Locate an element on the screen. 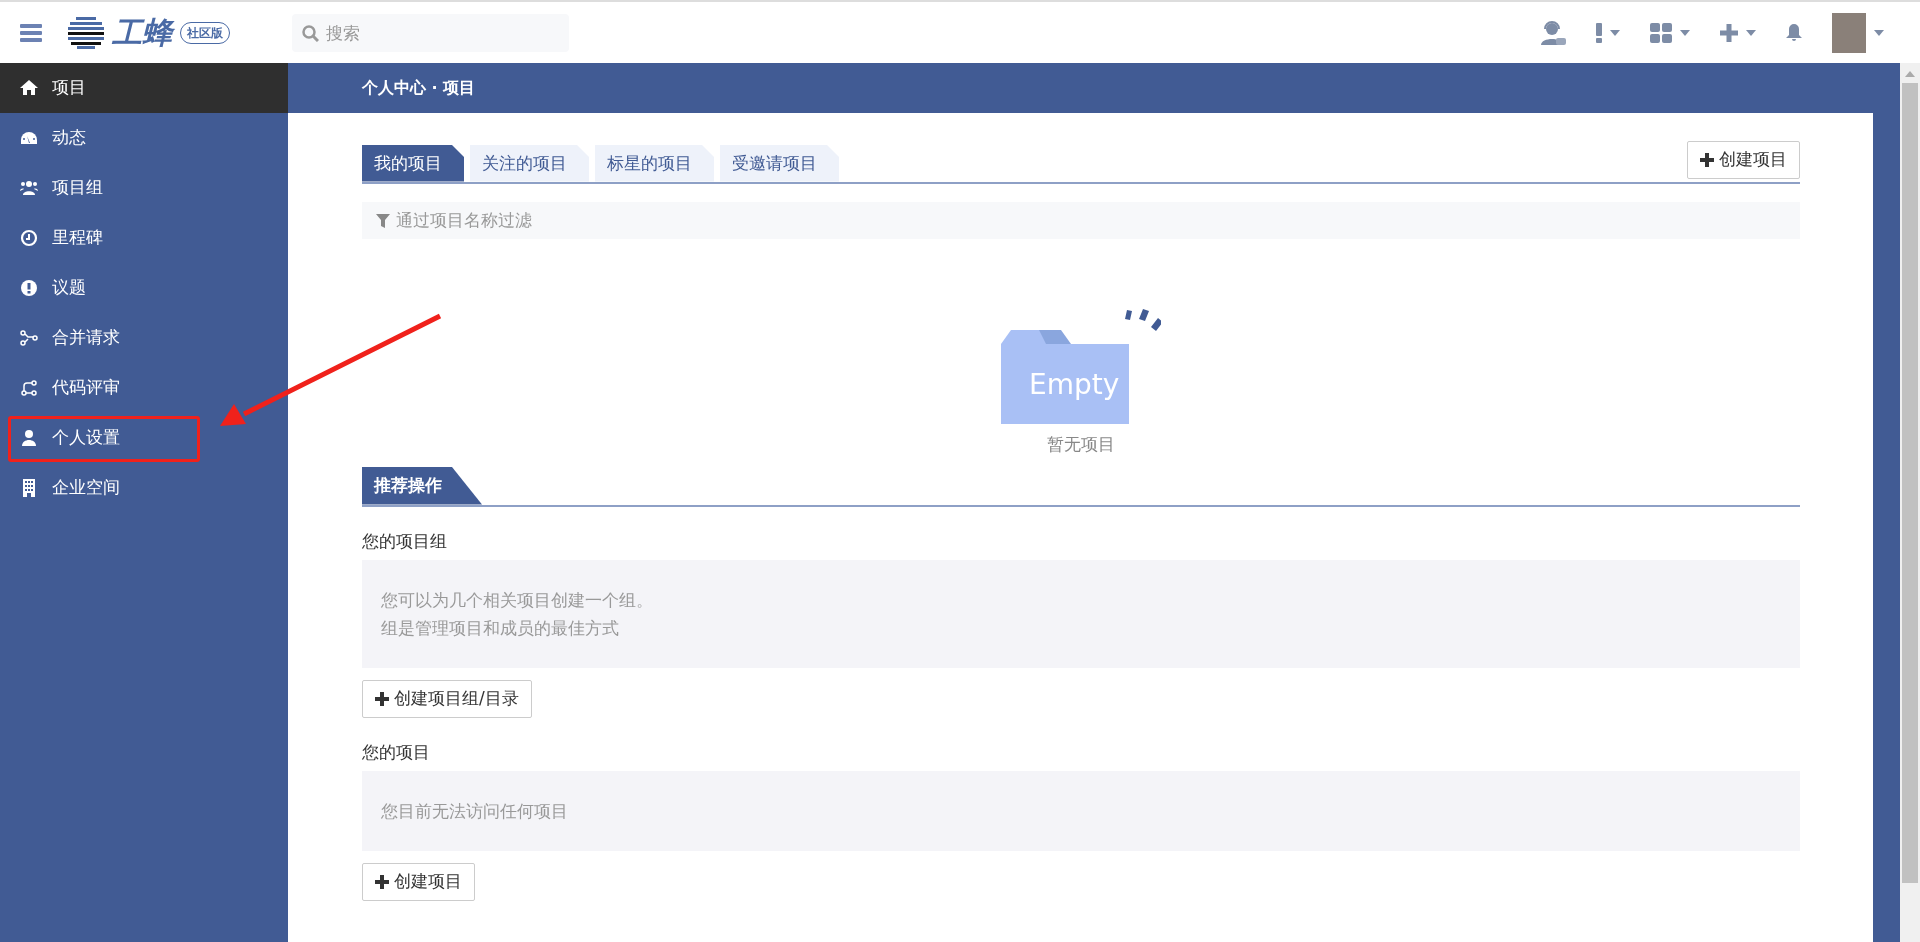 The width and height of the screenshot is (1920, 942). create-menu is located at coordinates (1738, 32).